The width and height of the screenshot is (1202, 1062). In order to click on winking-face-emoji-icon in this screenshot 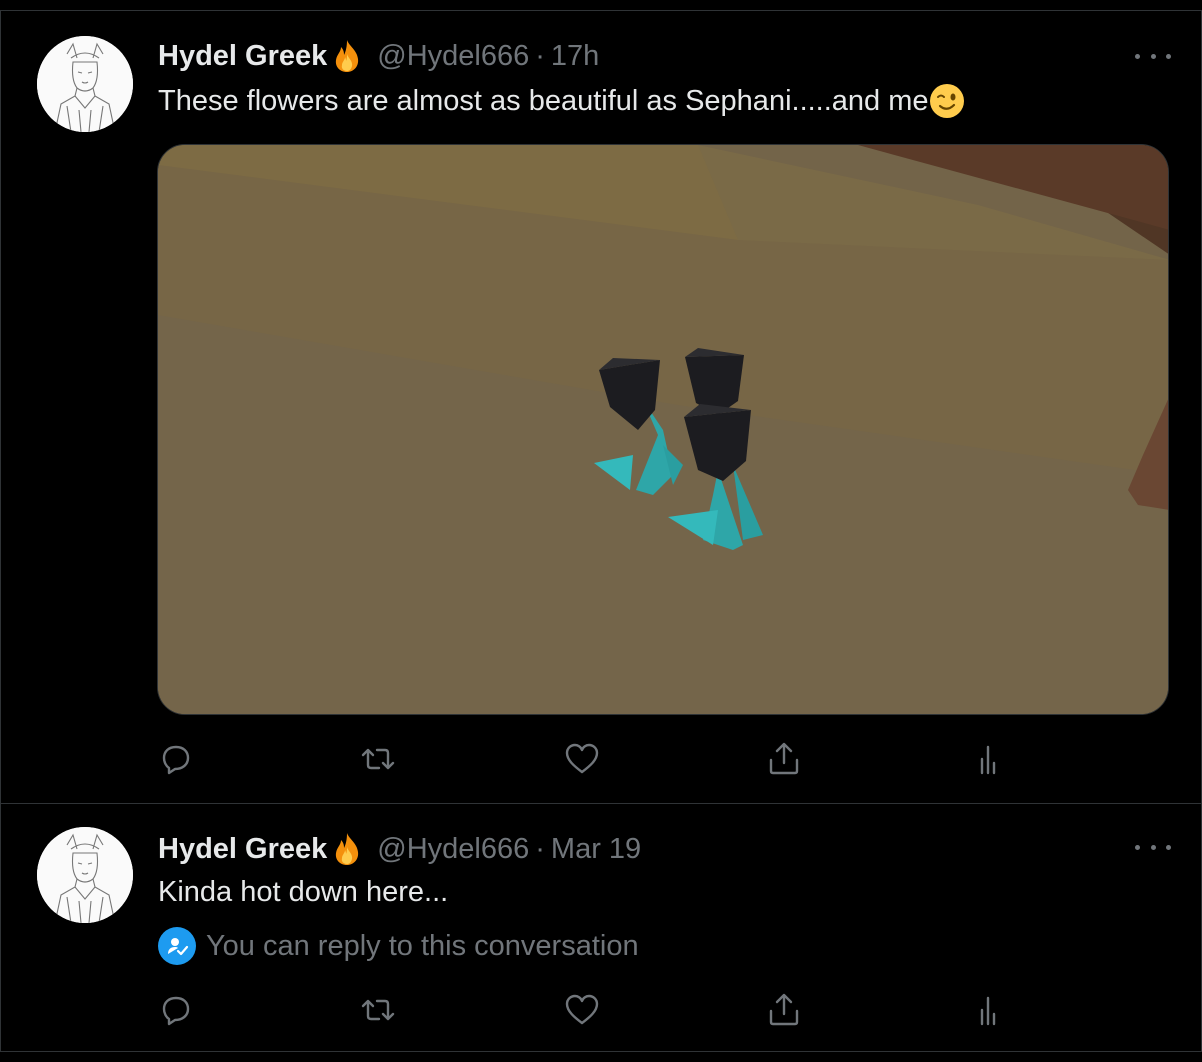, I will do `click(947, 101)`.